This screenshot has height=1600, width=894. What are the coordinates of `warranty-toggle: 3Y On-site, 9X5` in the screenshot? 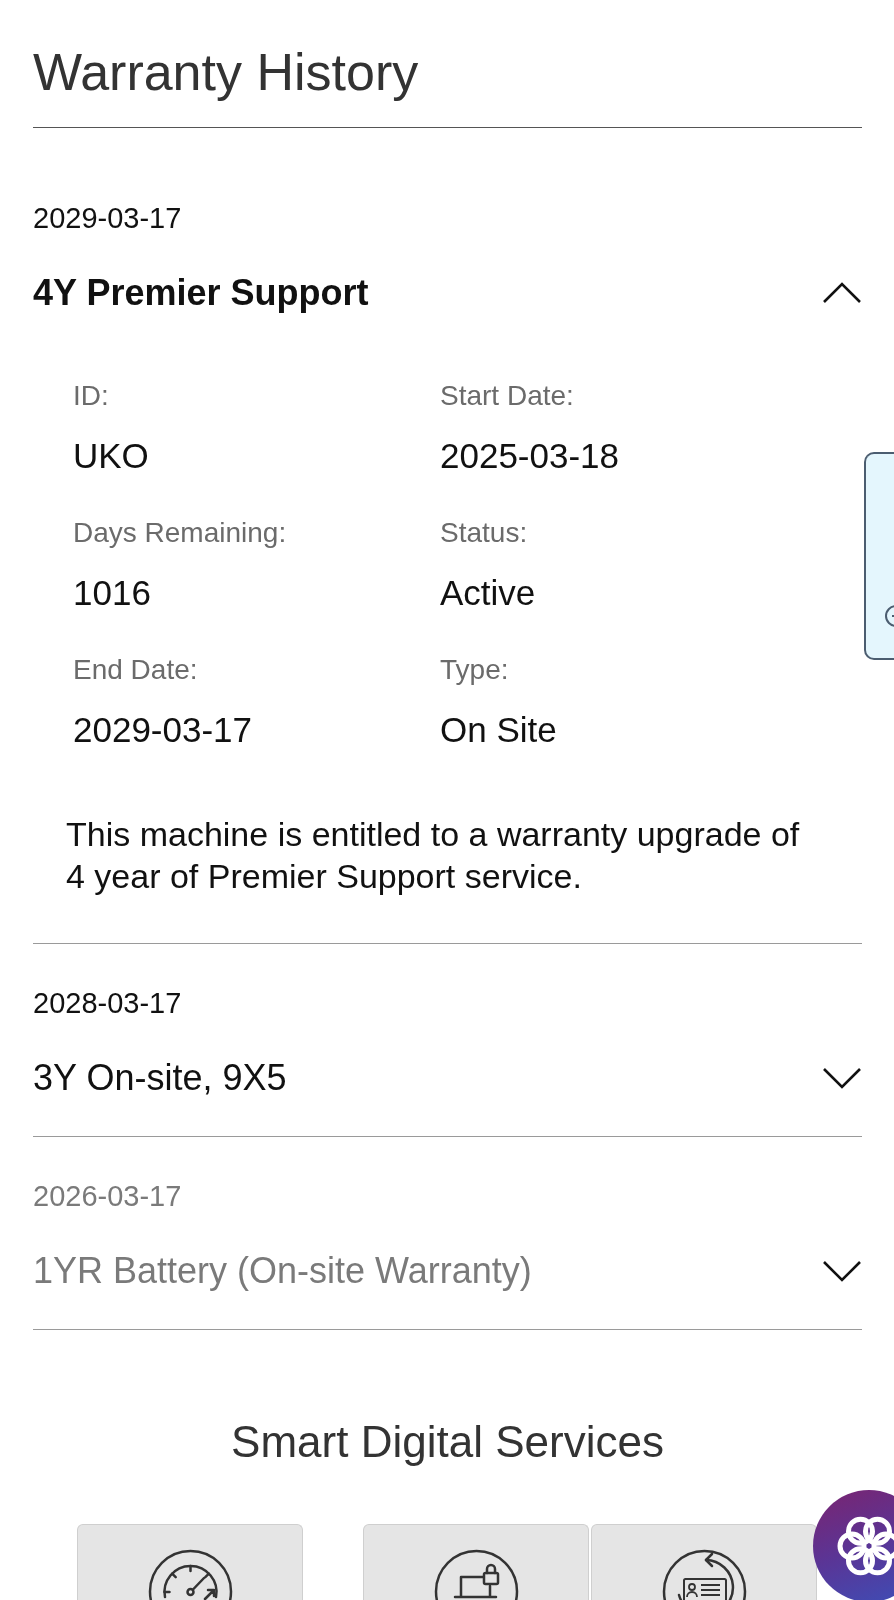 It's located at (447, 1078).